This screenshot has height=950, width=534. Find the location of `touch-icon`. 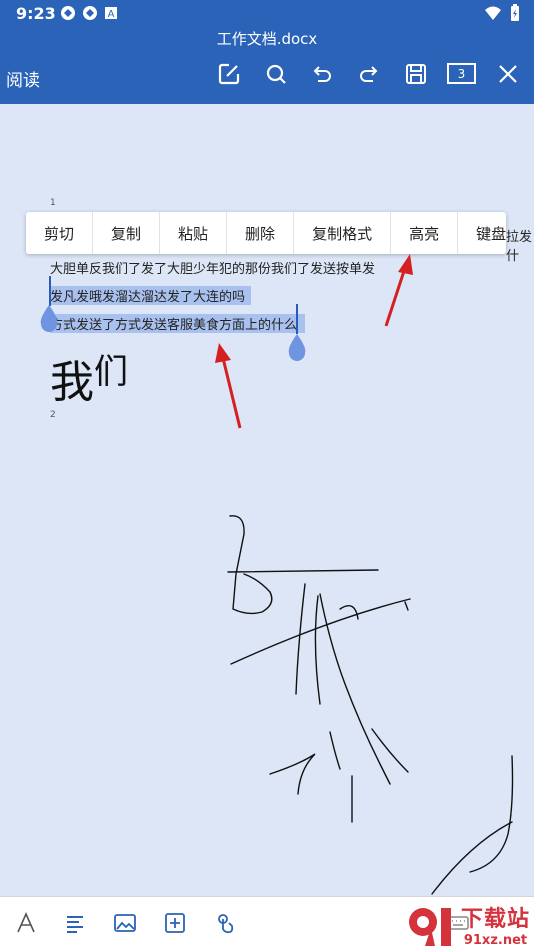

touch-icon is located at coordinates (225, 923).